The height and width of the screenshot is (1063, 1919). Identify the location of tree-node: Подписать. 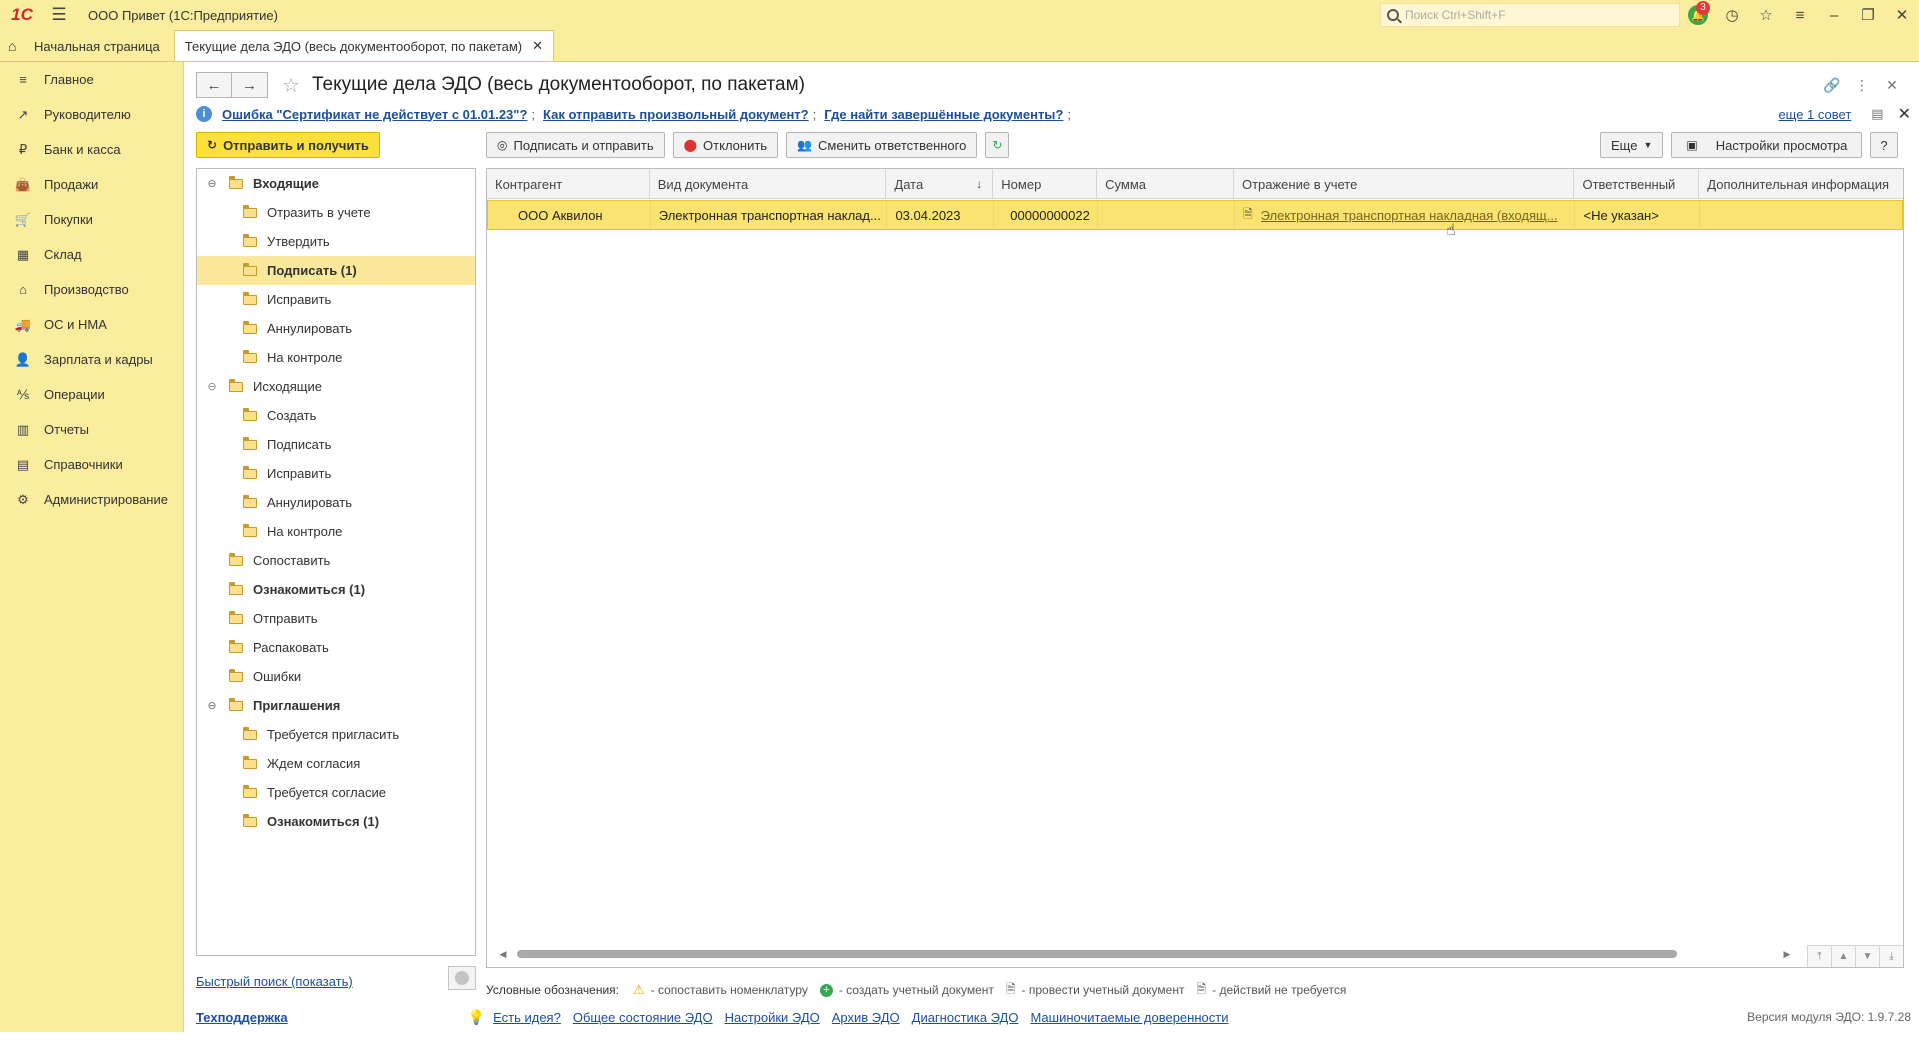
(336, 444).